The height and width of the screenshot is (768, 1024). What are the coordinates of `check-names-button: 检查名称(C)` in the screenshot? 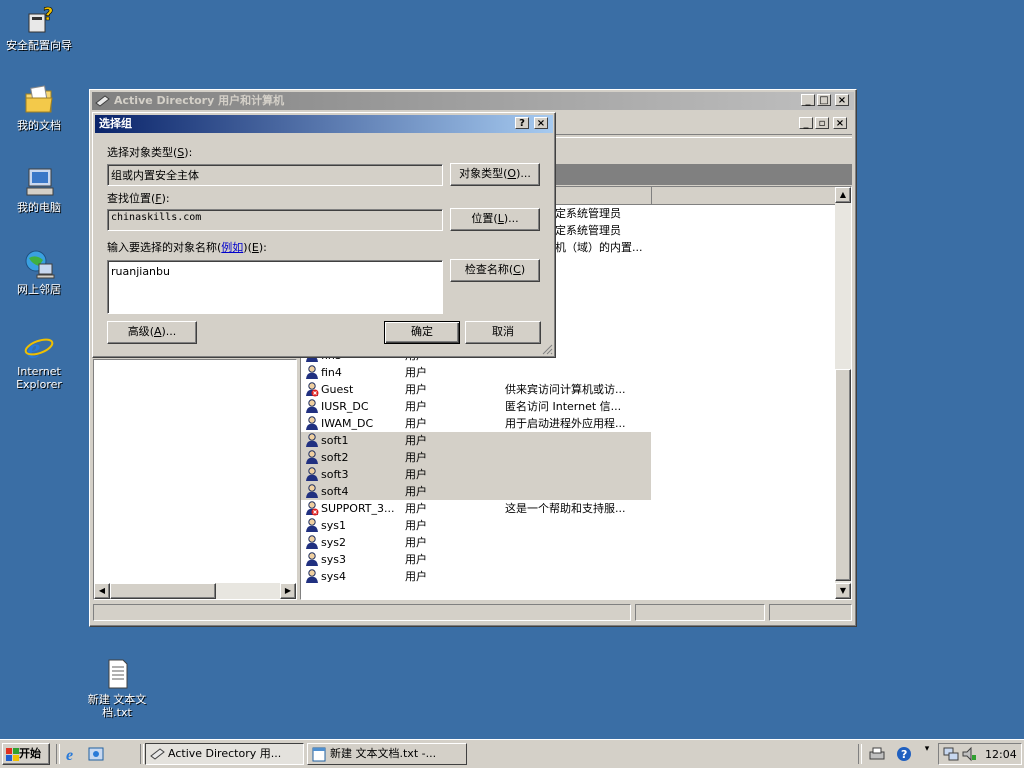 It's located at (495, 270).